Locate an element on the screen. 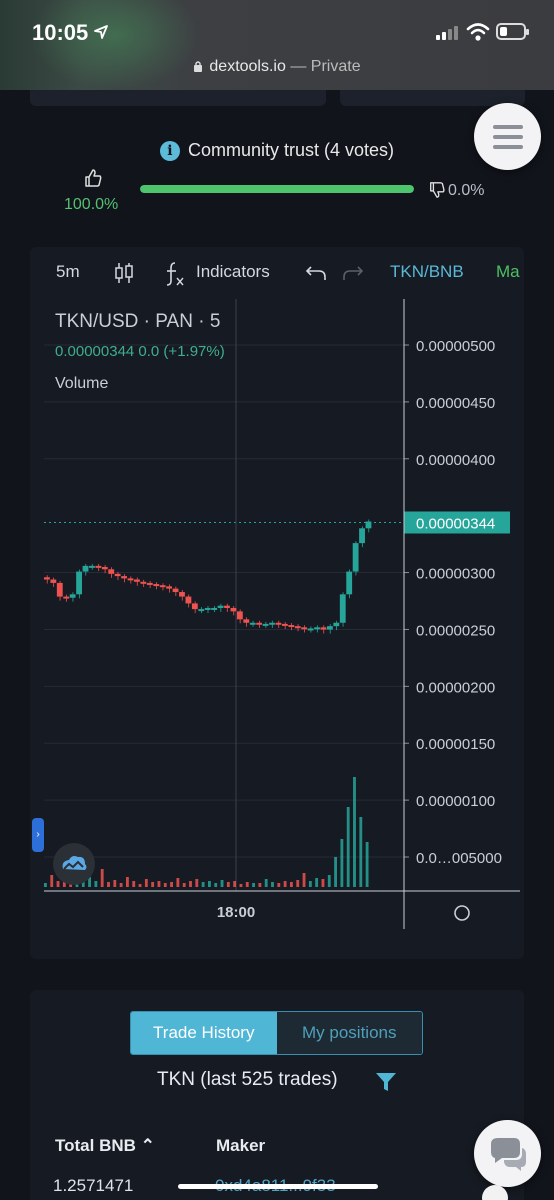 The height and width of the screenshot is (1200, 554). y-tick-label: 0.00000100 is located at coordinates (455, 801).